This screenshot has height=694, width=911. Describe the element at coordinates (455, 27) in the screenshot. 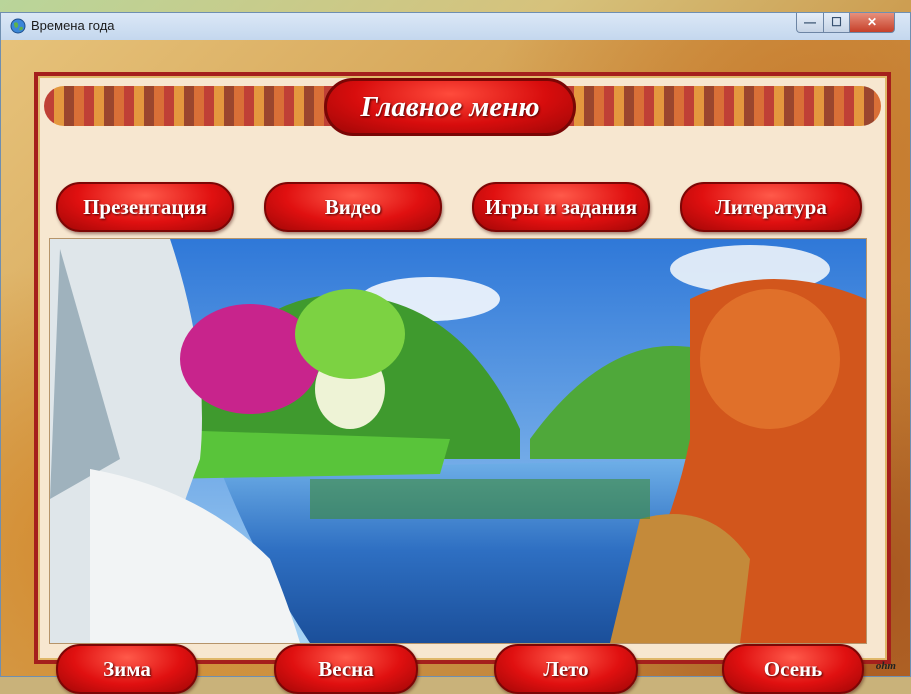

I see `window-titlebar: Времена года — ☐ ✕` at that location.